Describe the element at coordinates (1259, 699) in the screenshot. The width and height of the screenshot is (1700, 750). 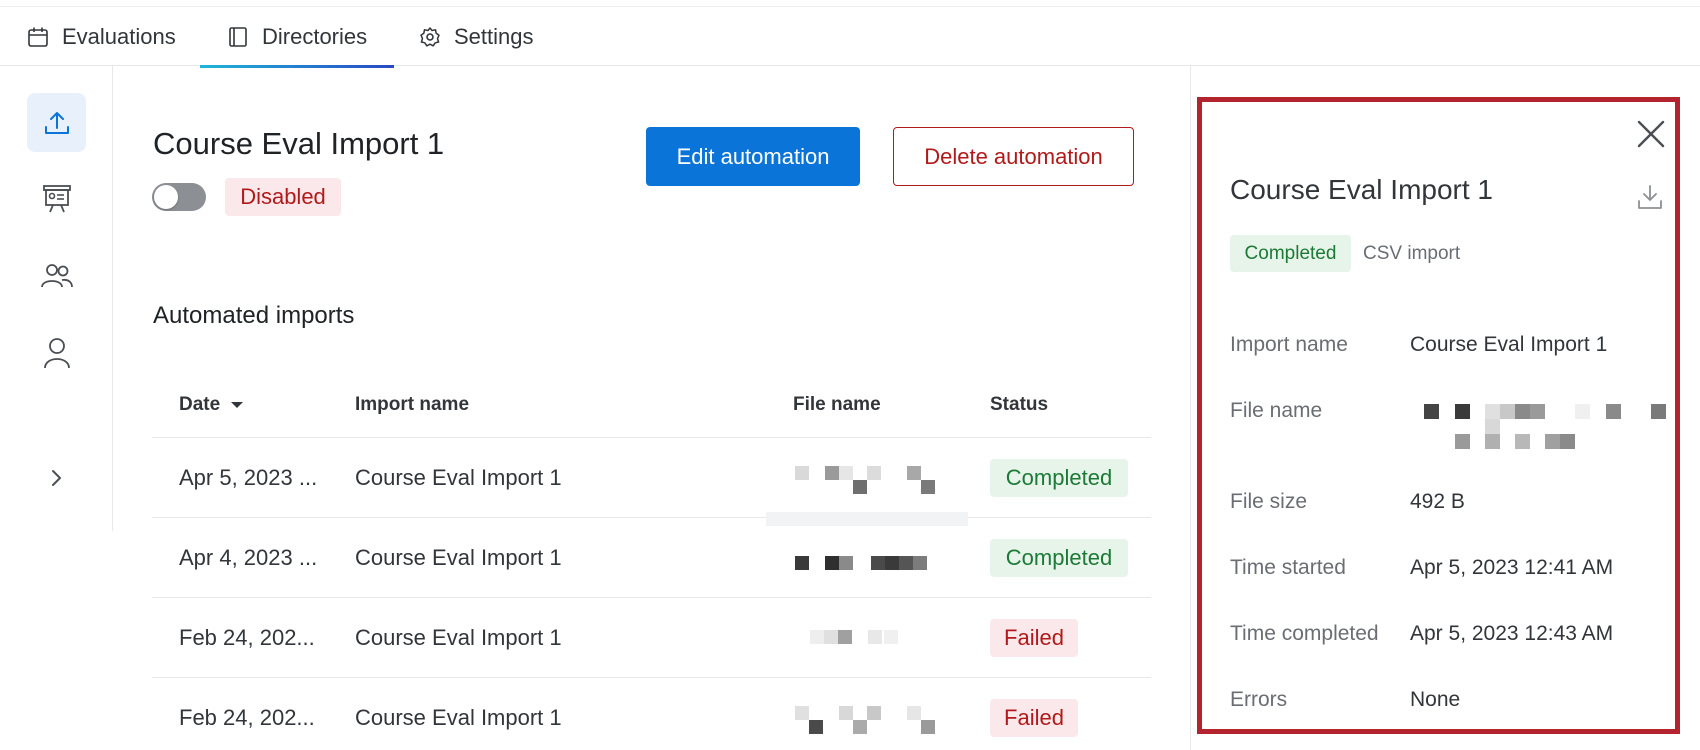
I see `detail-label-errors: Errors` at that location.